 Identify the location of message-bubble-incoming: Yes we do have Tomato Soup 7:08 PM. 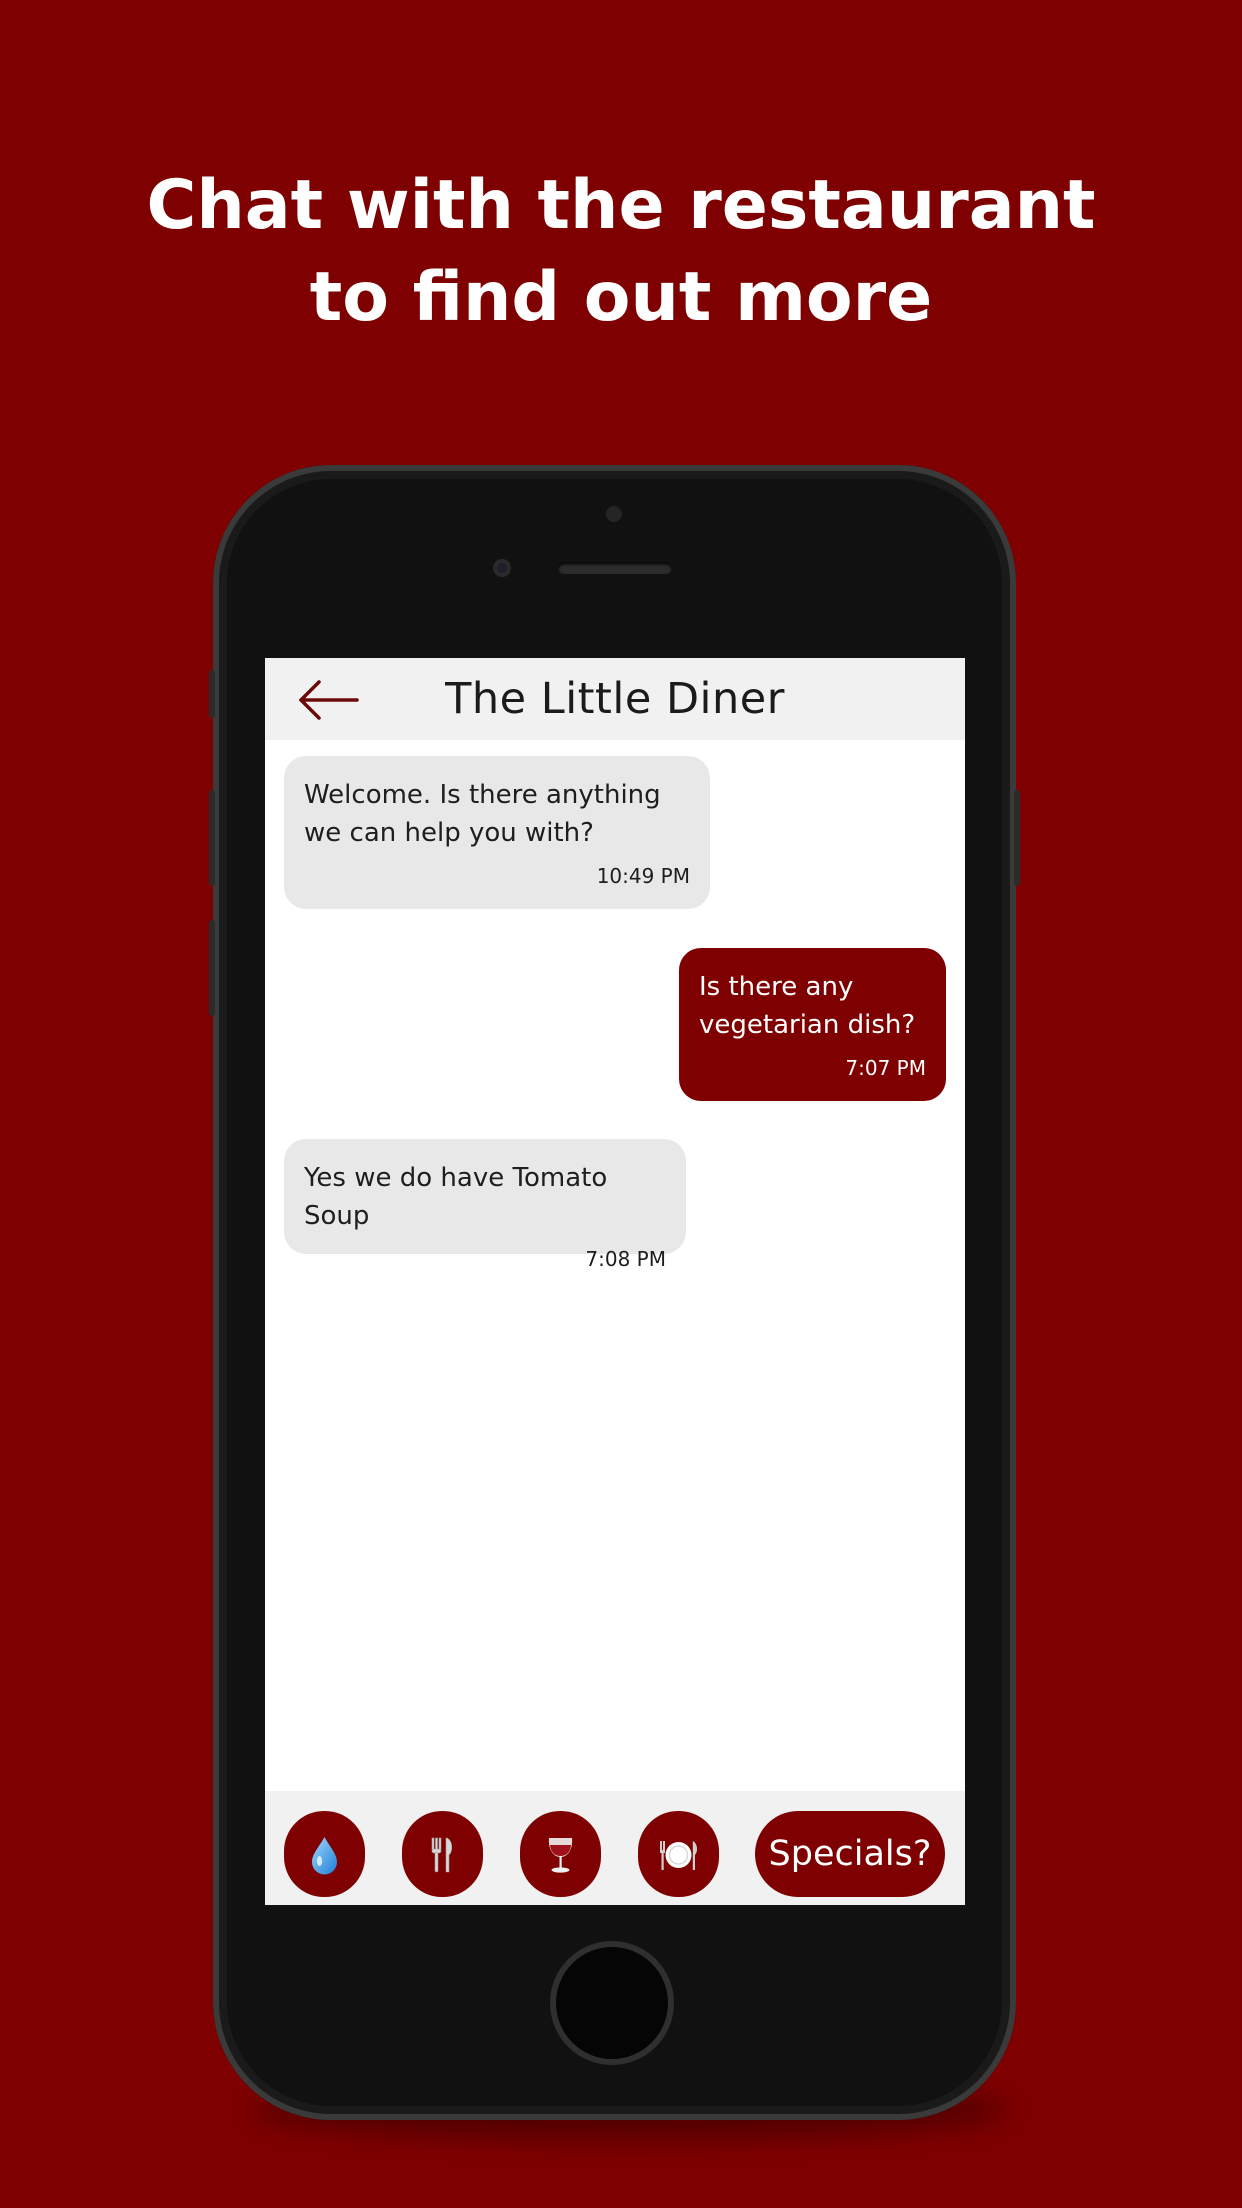
(485, 1205).